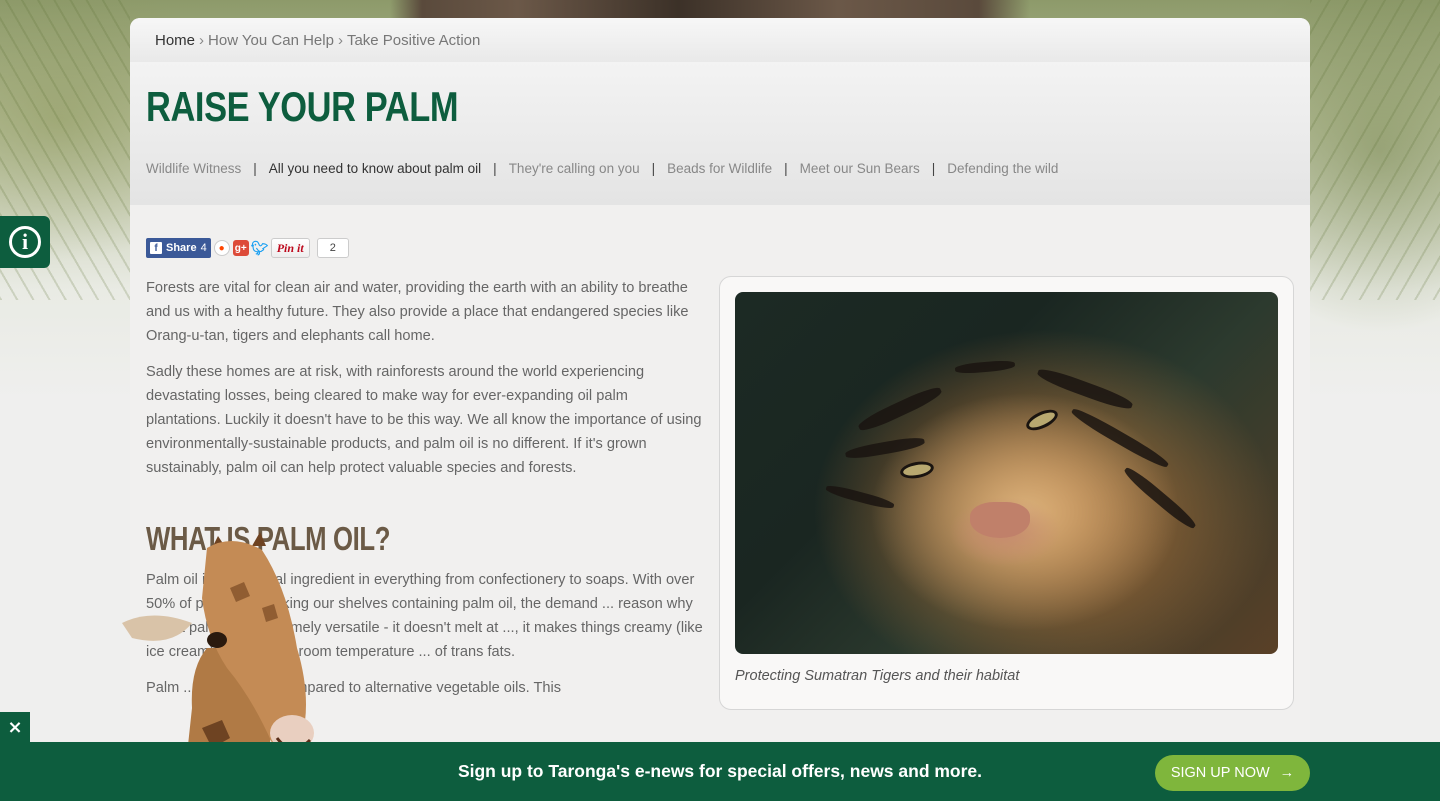  What do you see at coordinates (574, 168) in the screenshot?
I see `subnav-item-calling-on-you: They're calling on you` at bounding box center [574, 168].